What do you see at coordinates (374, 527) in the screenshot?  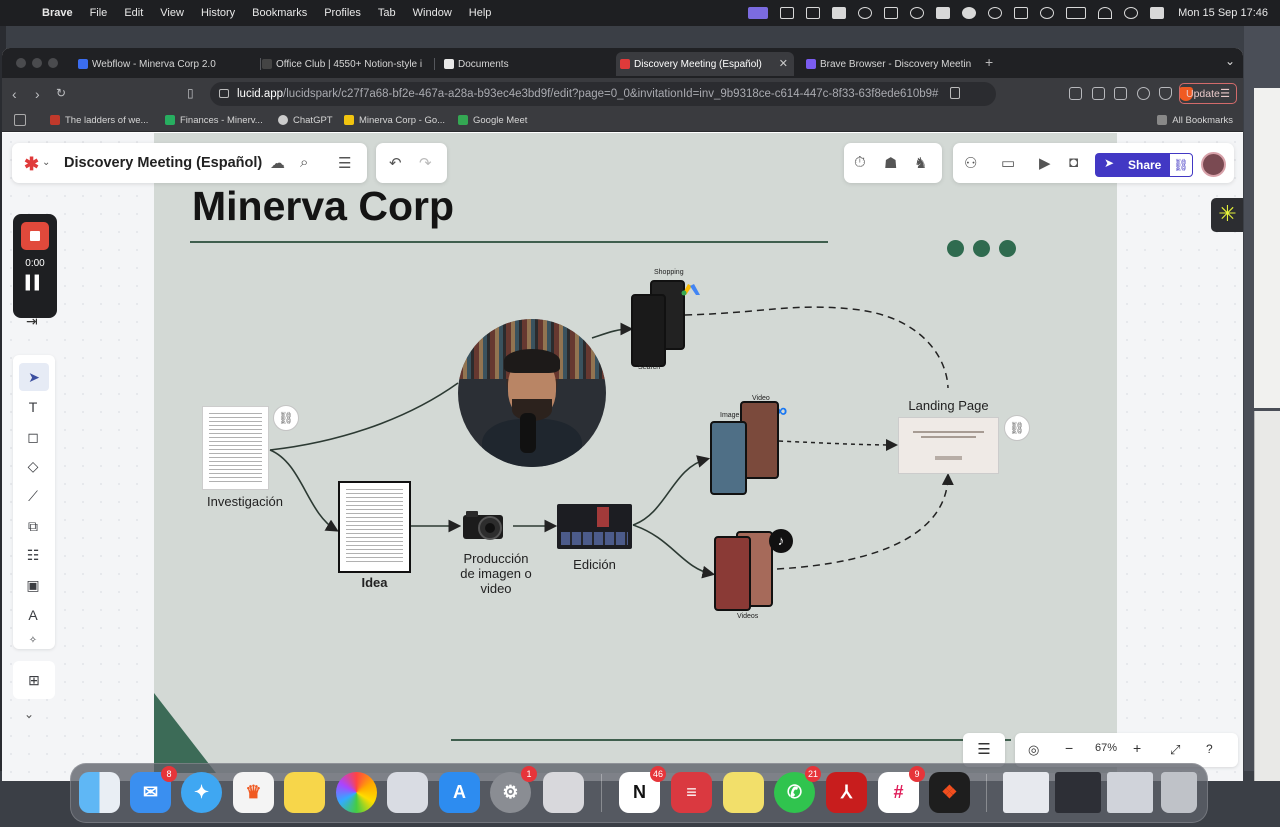 I see `idea-document-image` at bounding box center [374, 527].